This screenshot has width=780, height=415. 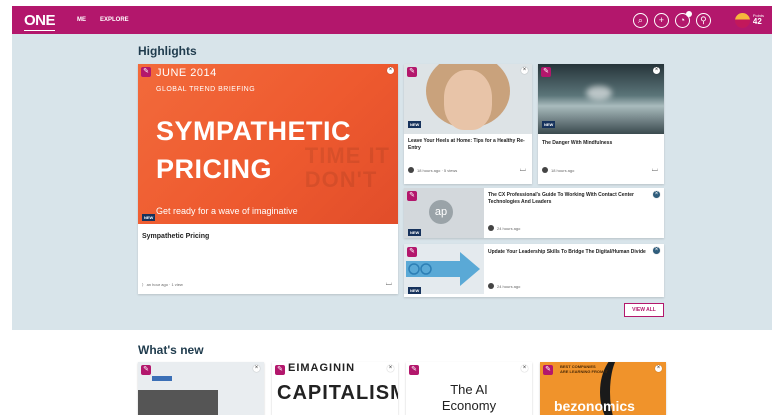 I want to click on whats-new-card-3-line2: Economy, so click(x=469, y=405).